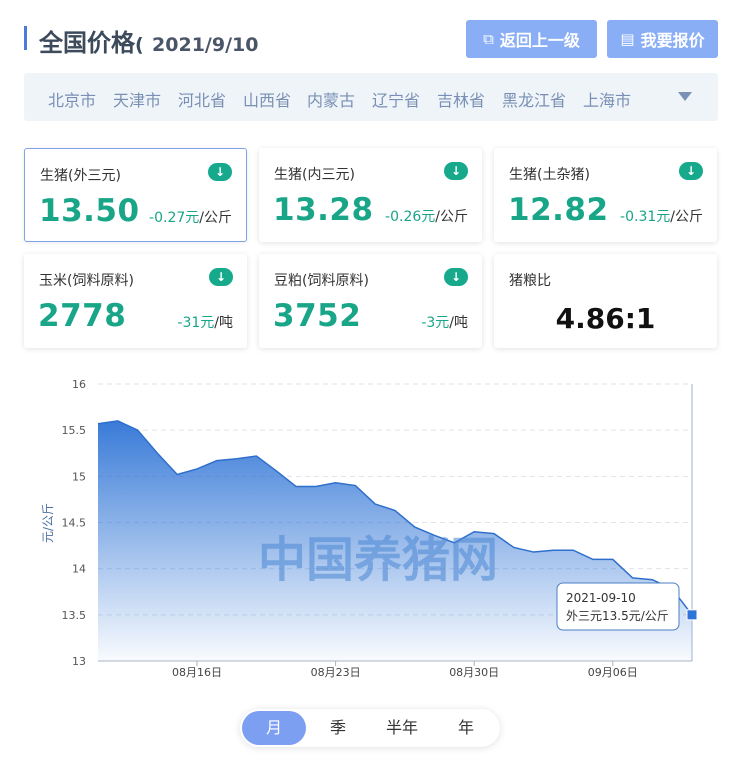  What do you see at coordinates (79, 569) in the screenshot?
I see `y-tick-label: 14` at bounding box center [79, 569].